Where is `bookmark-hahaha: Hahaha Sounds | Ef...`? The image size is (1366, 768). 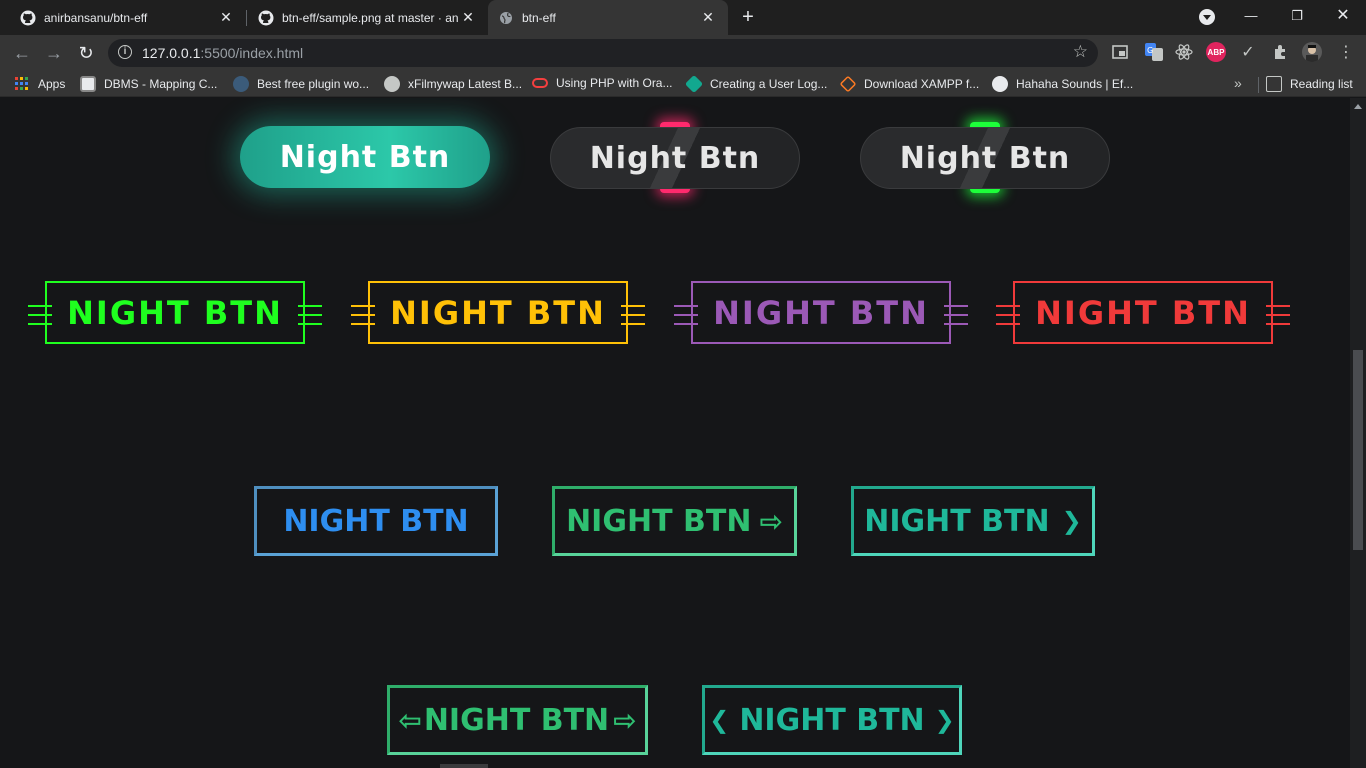 bookmark-hahaha: Hahaha Sounds | Ef... is located at coordinates (1062, 84).